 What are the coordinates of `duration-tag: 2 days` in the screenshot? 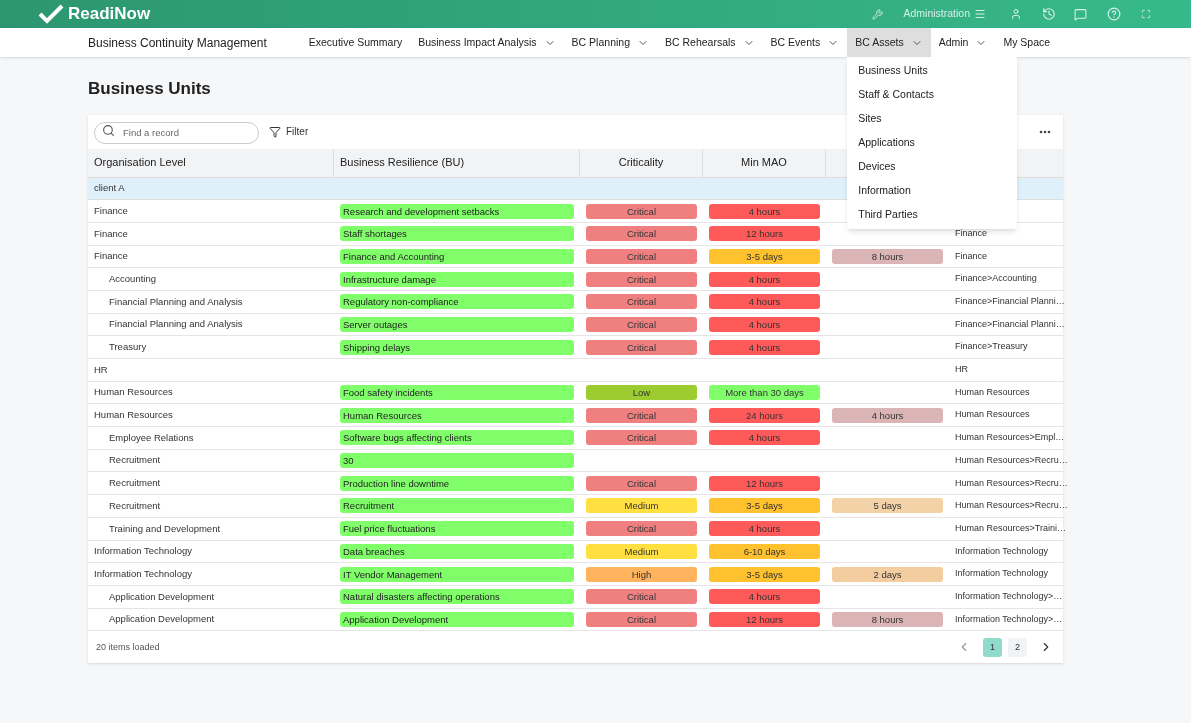 It's located at (887, 574).